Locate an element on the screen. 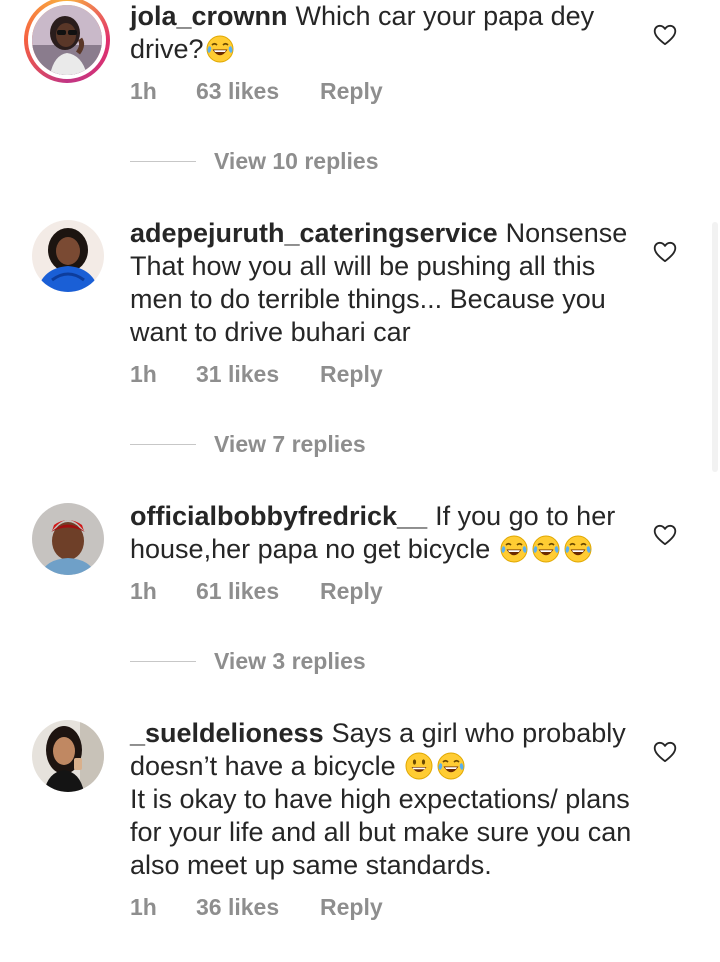 This screenshot has width=720, height=962. view-replies-button: View 3 replies is located at coordinates (248, 661).